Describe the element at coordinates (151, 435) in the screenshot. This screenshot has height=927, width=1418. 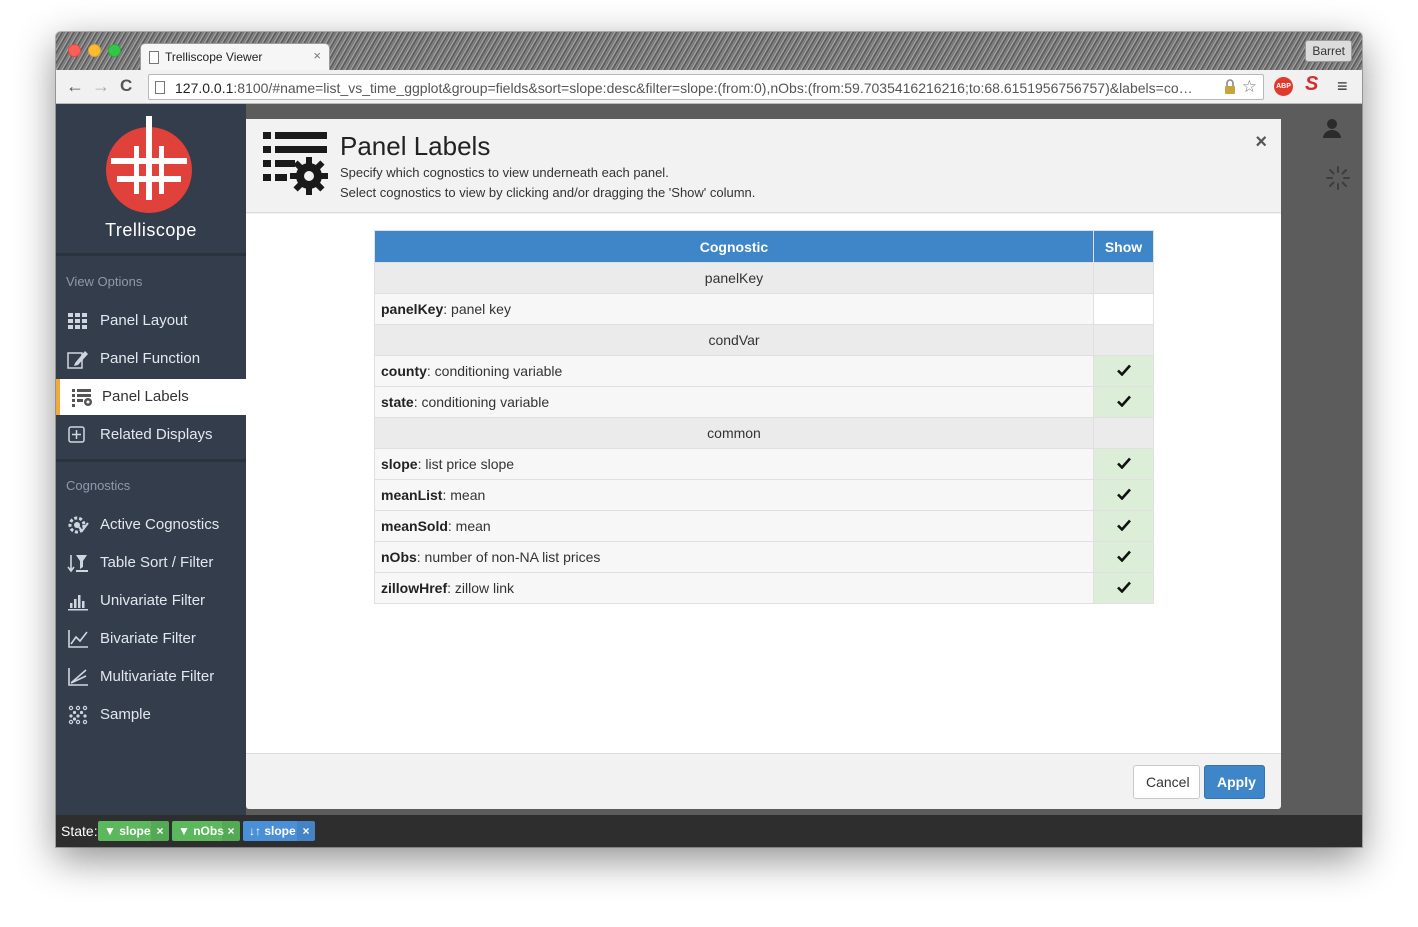
I see `sidebar-item-related-displays: Related Displays` at that location.